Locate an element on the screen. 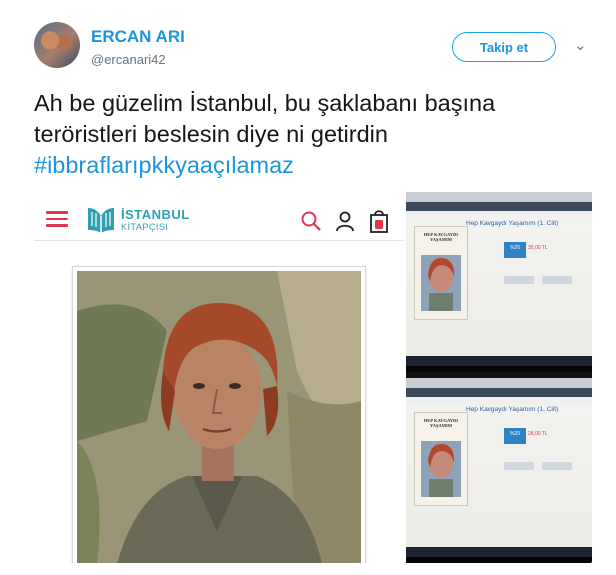  follow-button: Takip et is located at coordinates (504, 47).